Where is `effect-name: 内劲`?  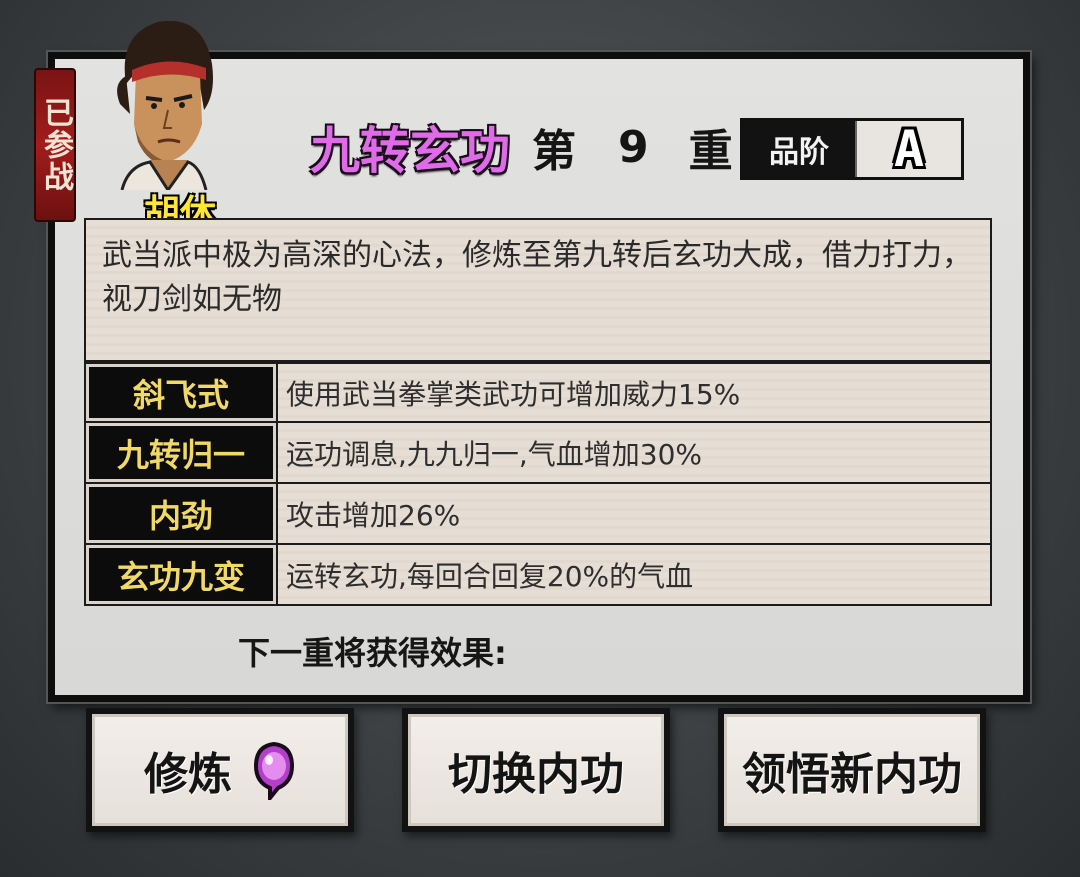 effect-name: 内劲 is located at coordinates (181, 513).